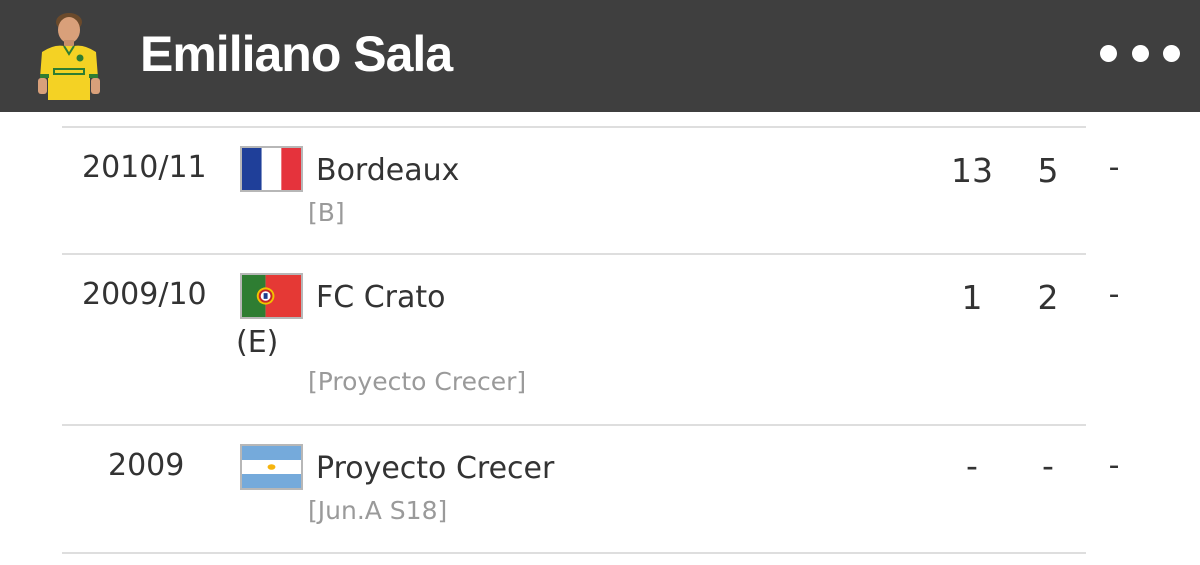  I want to click on player-avatar, so click(69, 56).